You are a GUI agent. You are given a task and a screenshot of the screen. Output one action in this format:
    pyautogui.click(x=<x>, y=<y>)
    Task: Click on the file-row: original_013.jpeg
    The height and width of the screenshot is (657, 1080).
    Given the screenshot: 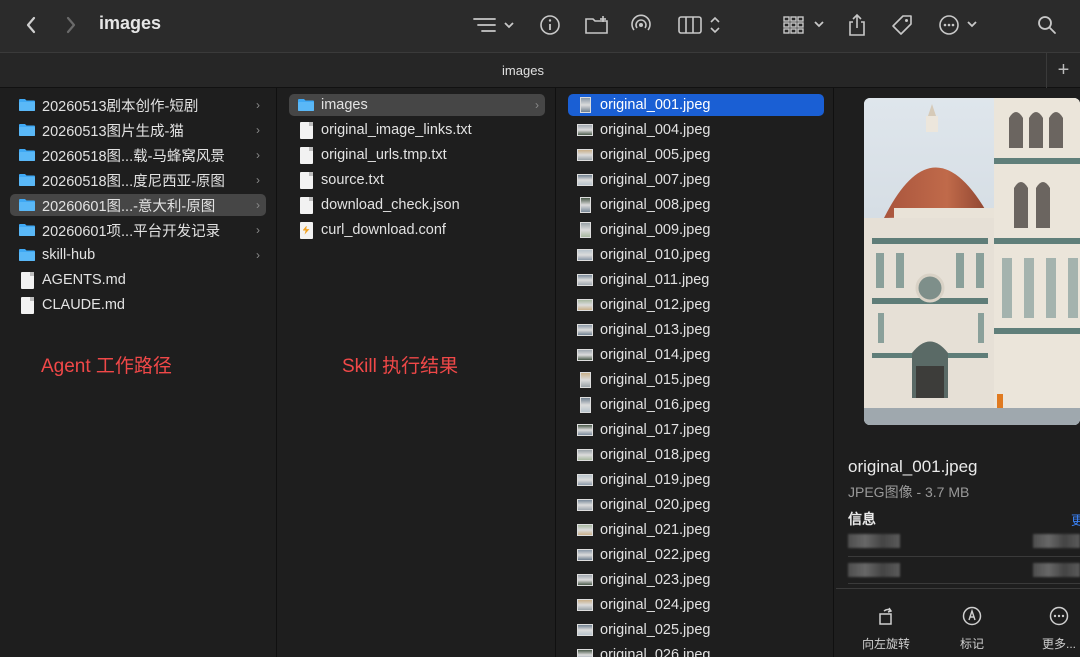 What is the action you would take?
    pyautogui.click(x=696, y=330)
    